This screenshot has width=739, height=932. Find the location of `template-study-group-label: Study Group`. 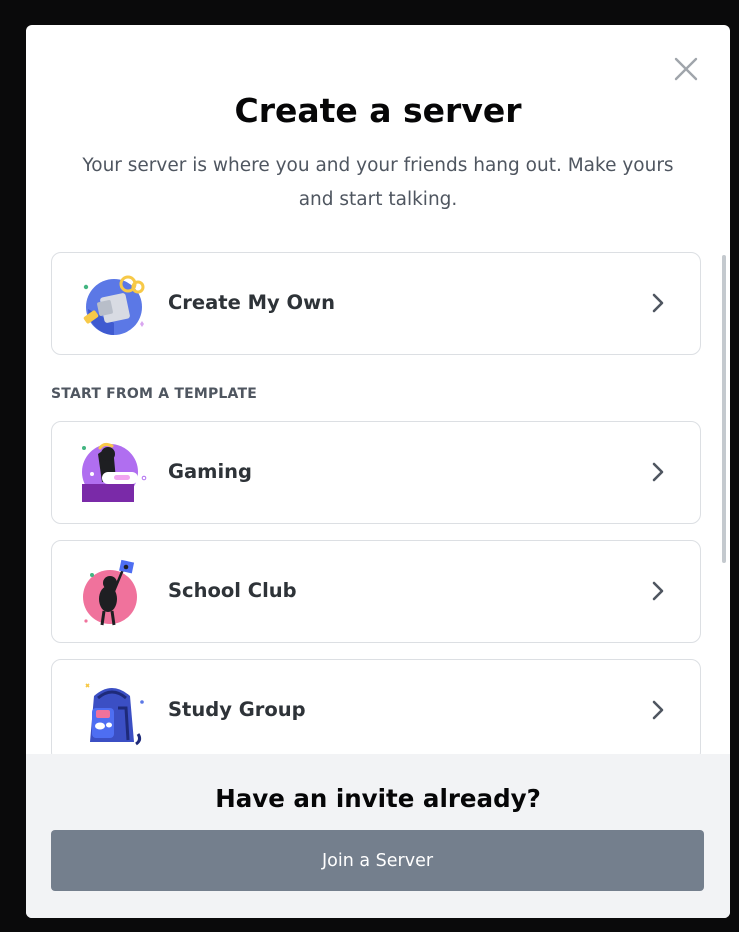

template-study-group-label: Study Group is located at coordinates (237, 709).